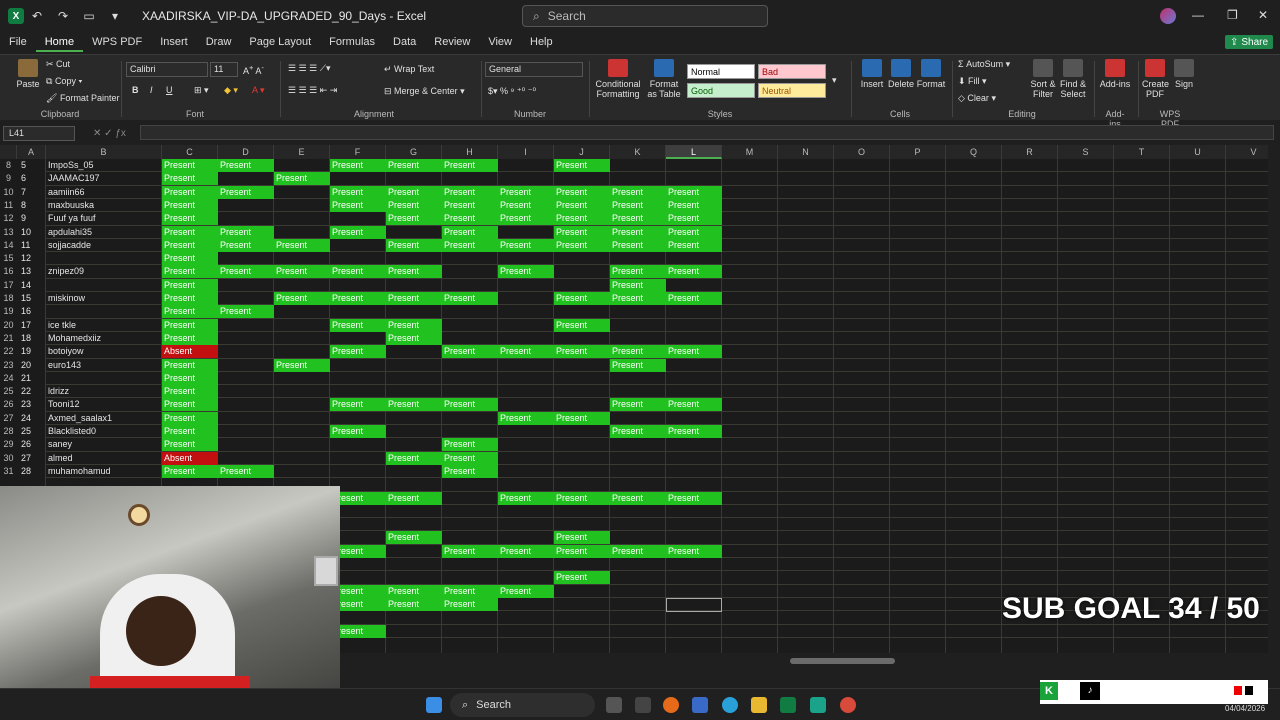 The image size is (1280, 720). I want to click on bold-icon: B, so click(135, 90).